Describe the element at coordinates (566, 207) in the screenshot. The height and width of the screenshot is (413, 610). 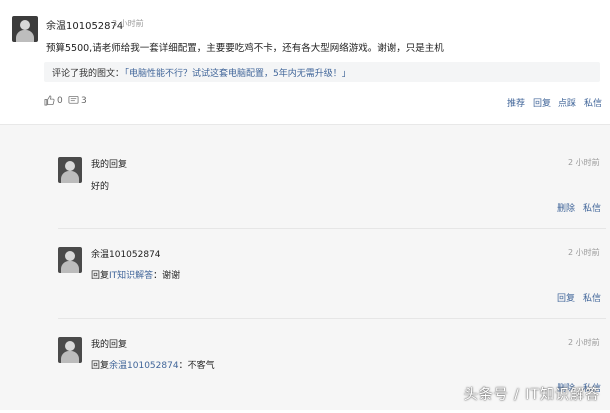
I see `delete-button: 删除` at that location.